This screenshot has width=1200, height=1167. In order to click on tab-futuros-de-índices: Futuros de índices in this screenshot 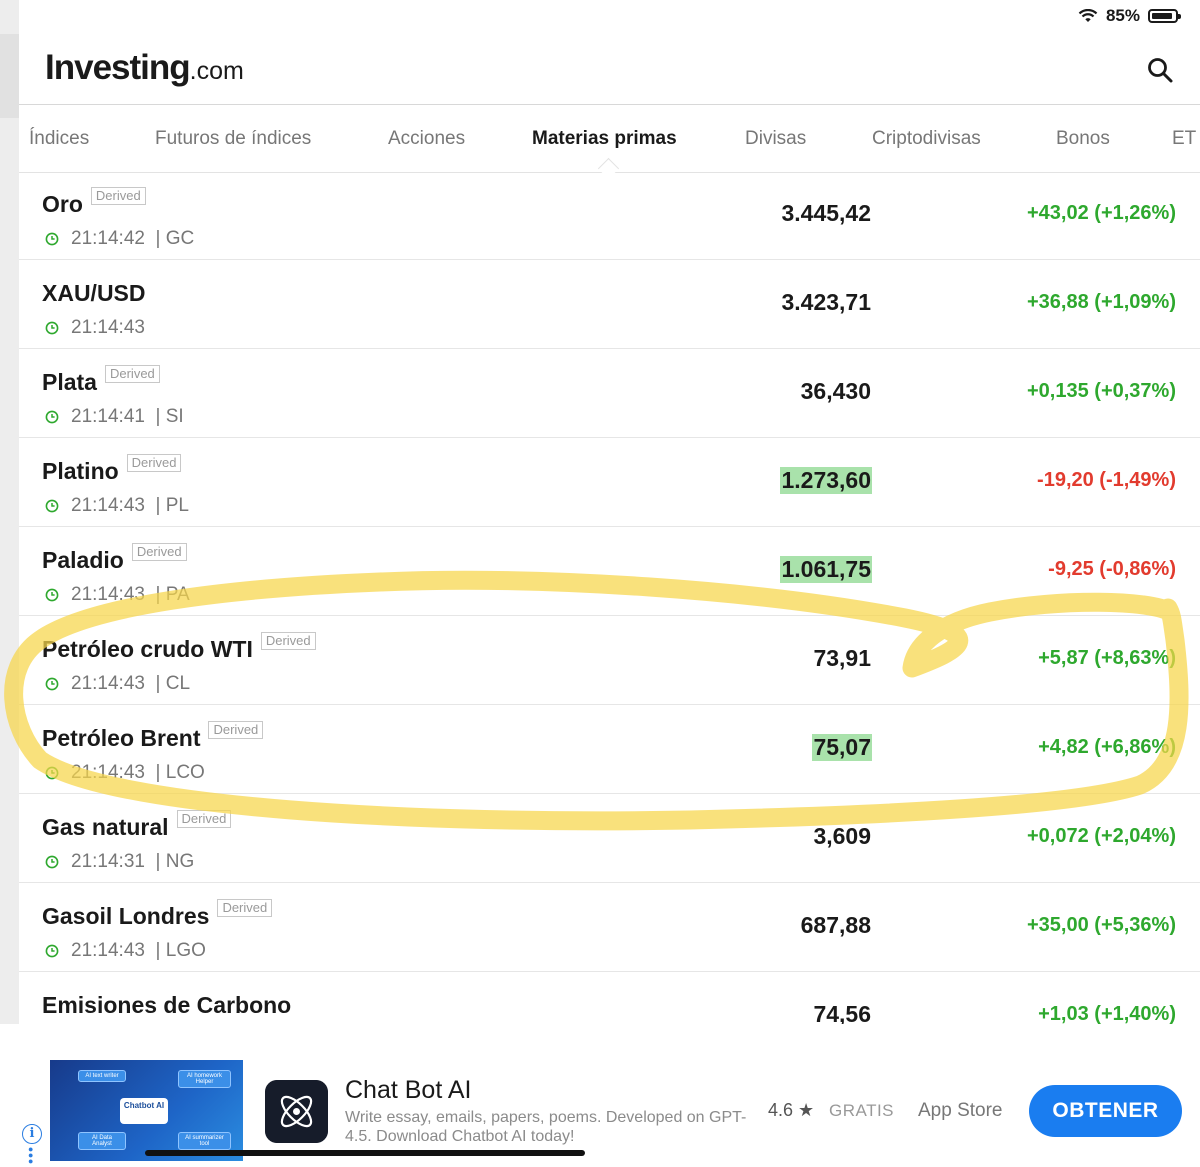, I will do `click(233, 139)`.